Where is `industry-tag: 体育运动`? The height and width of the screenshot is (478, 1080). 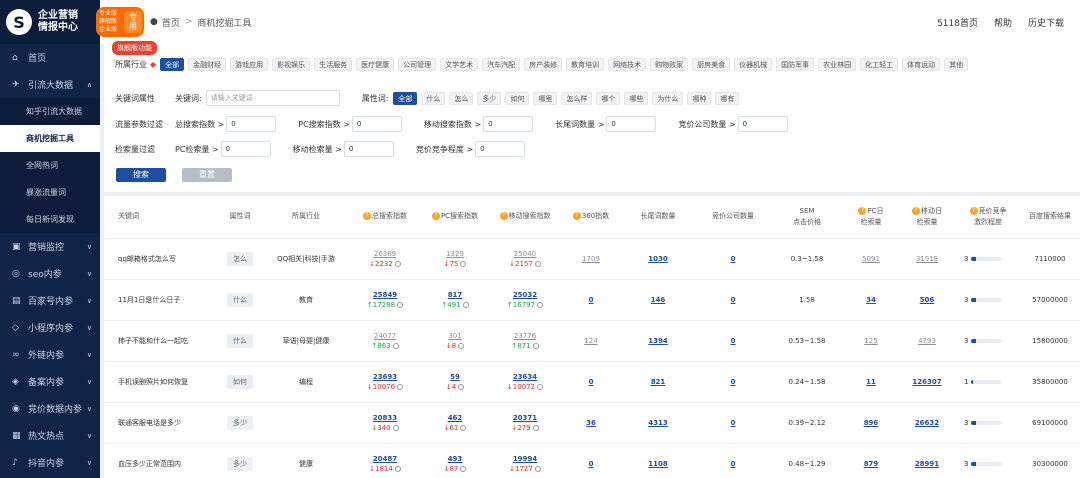
industry-tag: 体育运动 is located at coordinates (921, 64).